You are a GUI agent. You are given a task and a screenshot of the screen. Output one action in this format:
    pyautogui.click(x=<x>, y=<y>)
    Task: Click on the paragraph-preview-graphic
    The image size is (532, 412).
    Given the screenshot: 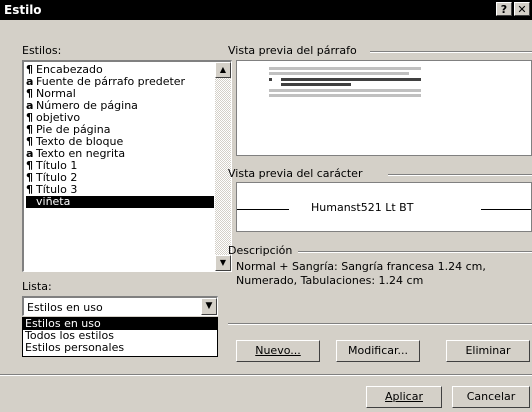 What is the action you would take?
    pyautogui.click(x=345, y=82)
    